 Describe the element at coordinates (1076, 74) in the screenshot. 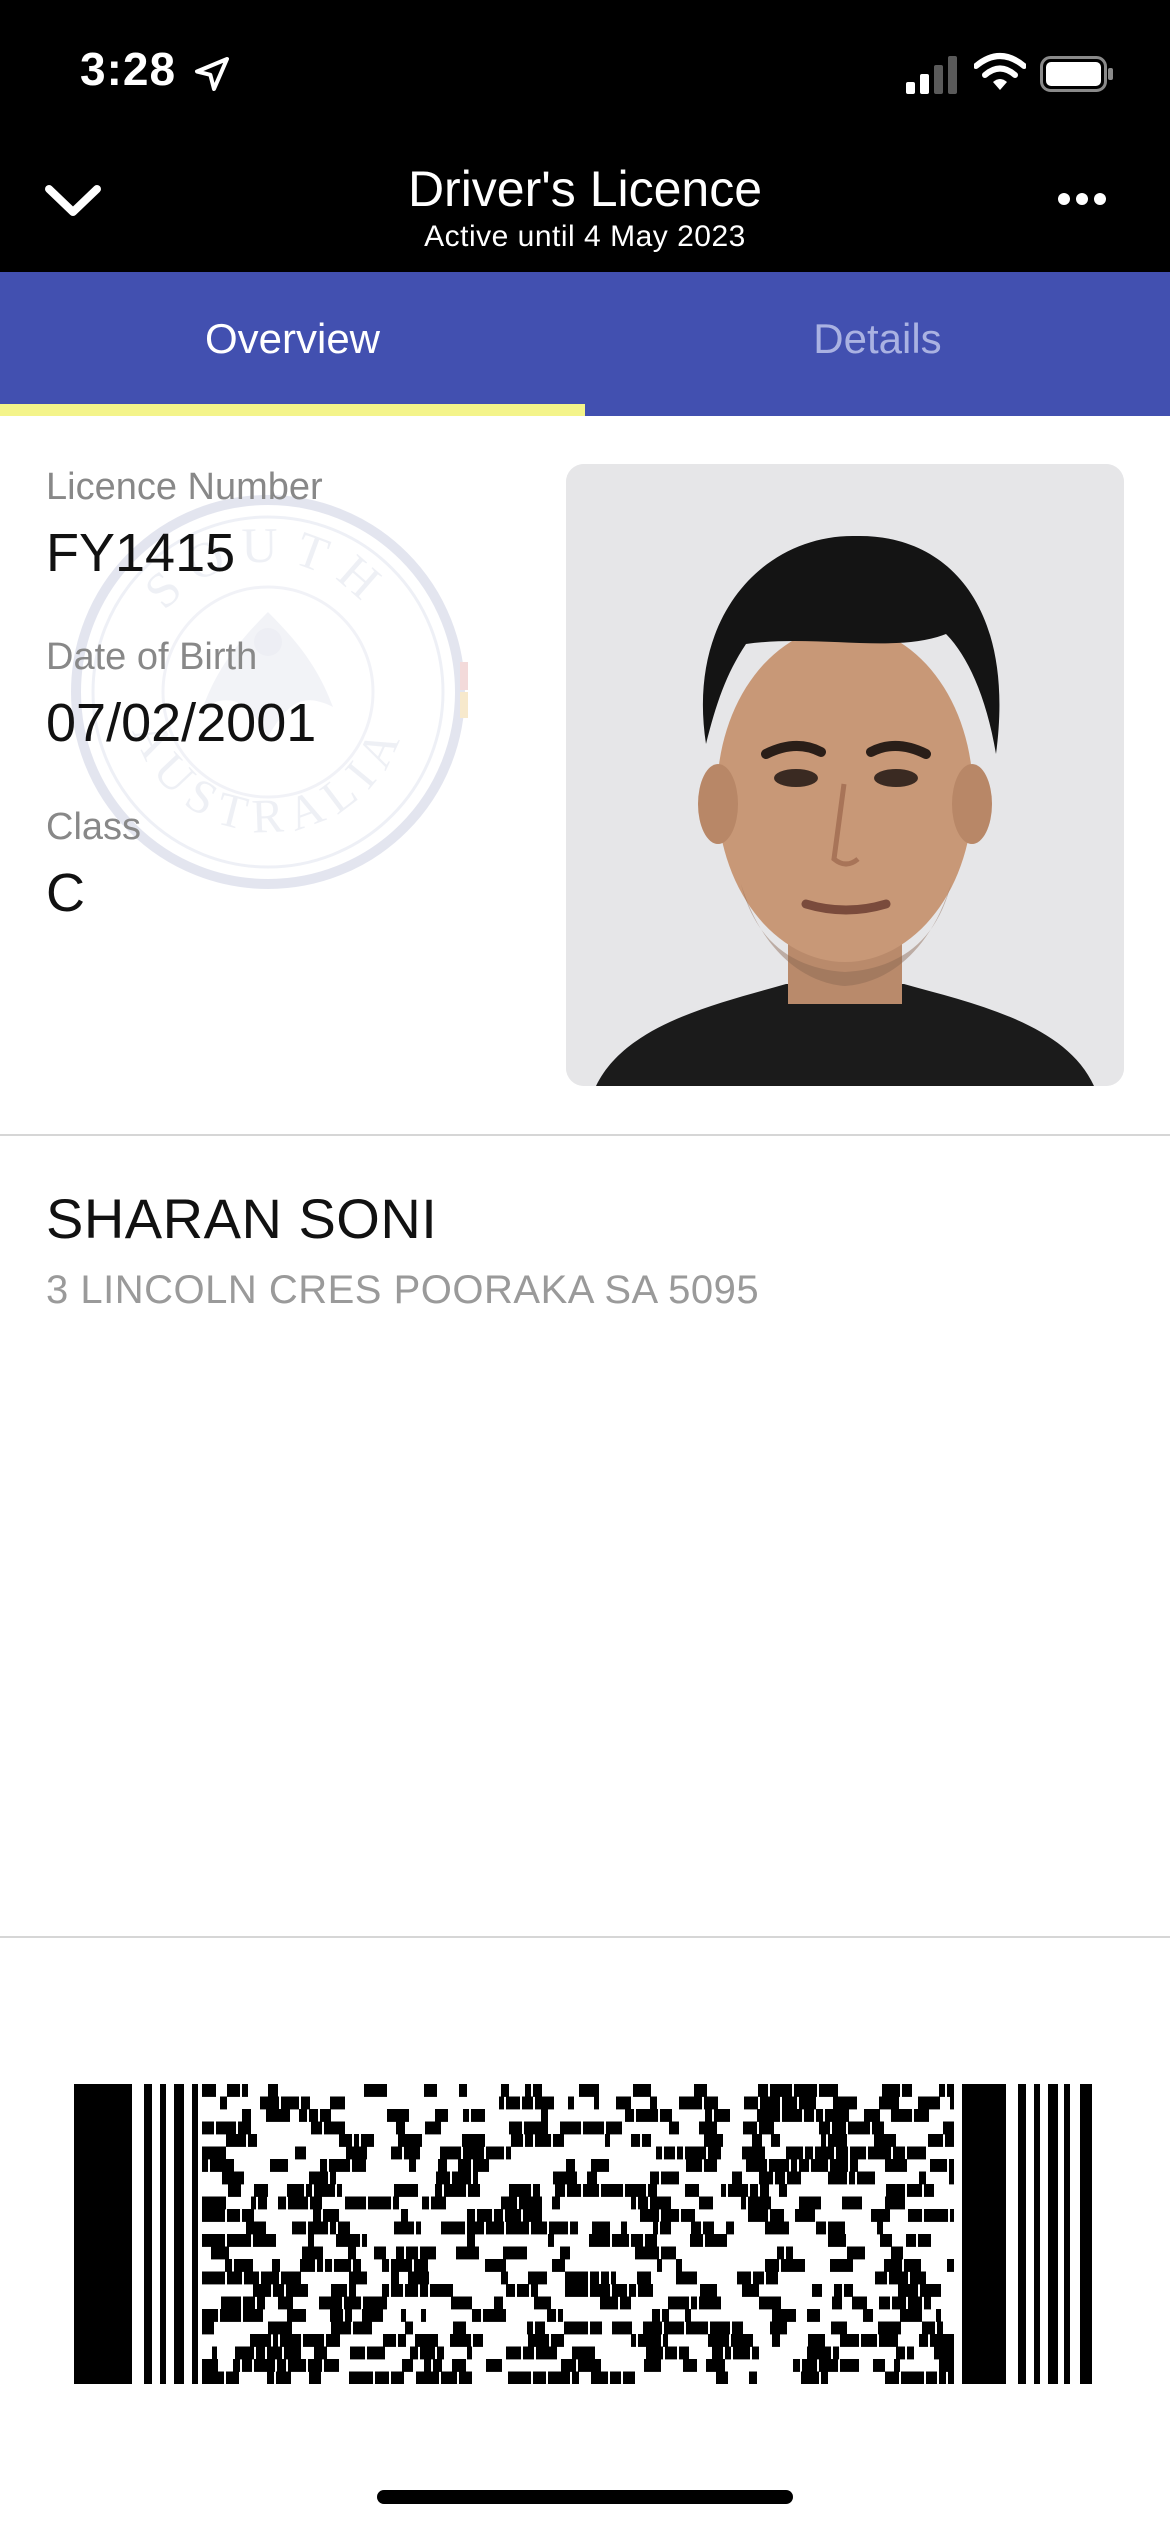

I see `battery-icon` at that location.